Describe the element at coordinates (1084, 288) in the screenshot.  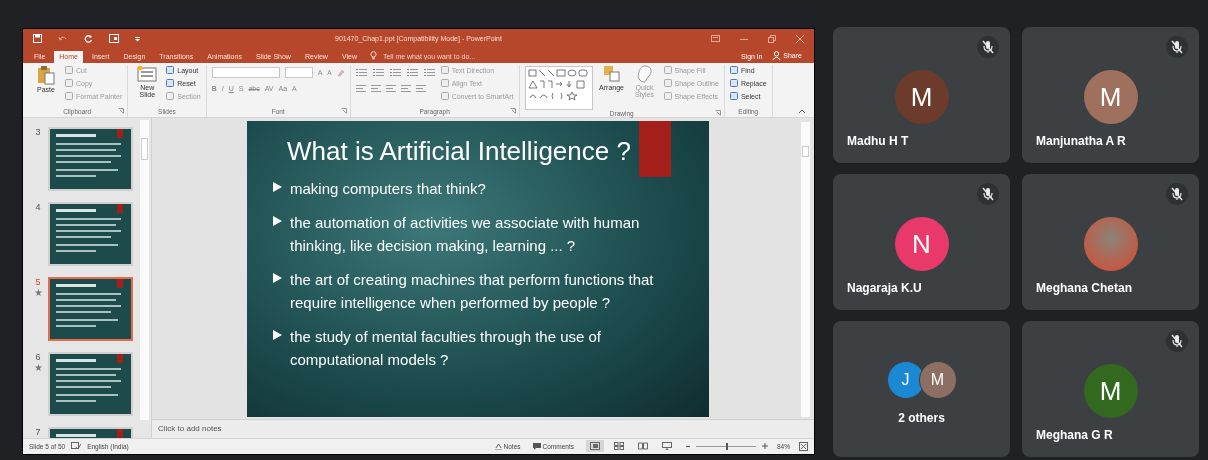
I see `participant-name: Meghana Chetan` at that location.